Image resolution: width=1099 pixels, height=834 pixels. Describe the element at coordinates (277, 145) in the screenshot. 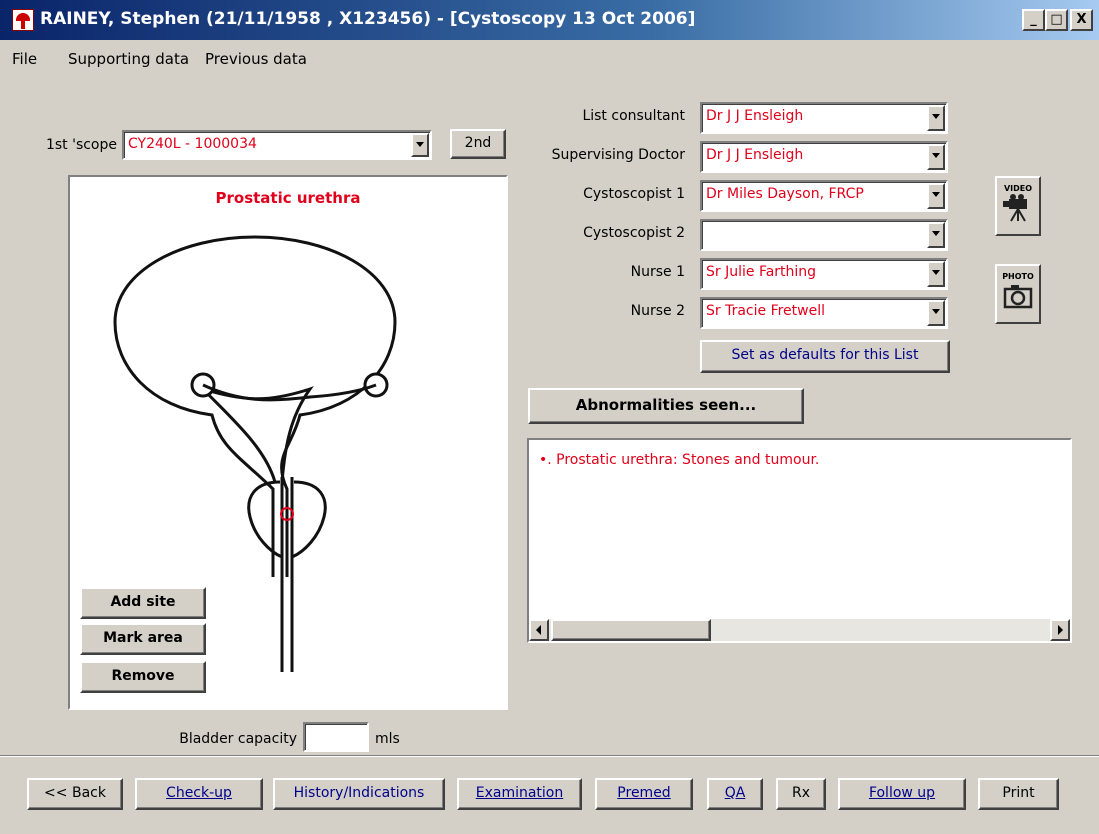

I see `scope-select: CY240L - 1000034` at that location.